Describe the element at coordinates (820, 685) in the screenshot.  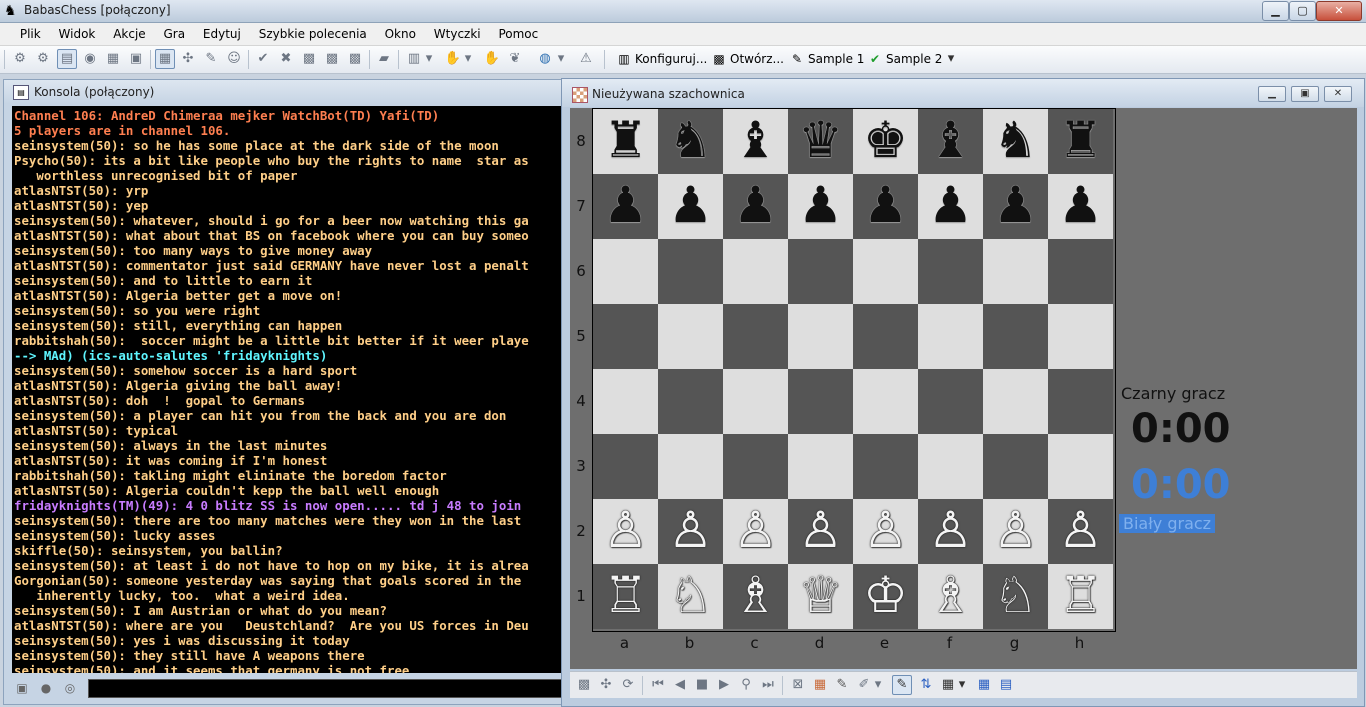
I see `board-setup-icon: ▦` at that location.